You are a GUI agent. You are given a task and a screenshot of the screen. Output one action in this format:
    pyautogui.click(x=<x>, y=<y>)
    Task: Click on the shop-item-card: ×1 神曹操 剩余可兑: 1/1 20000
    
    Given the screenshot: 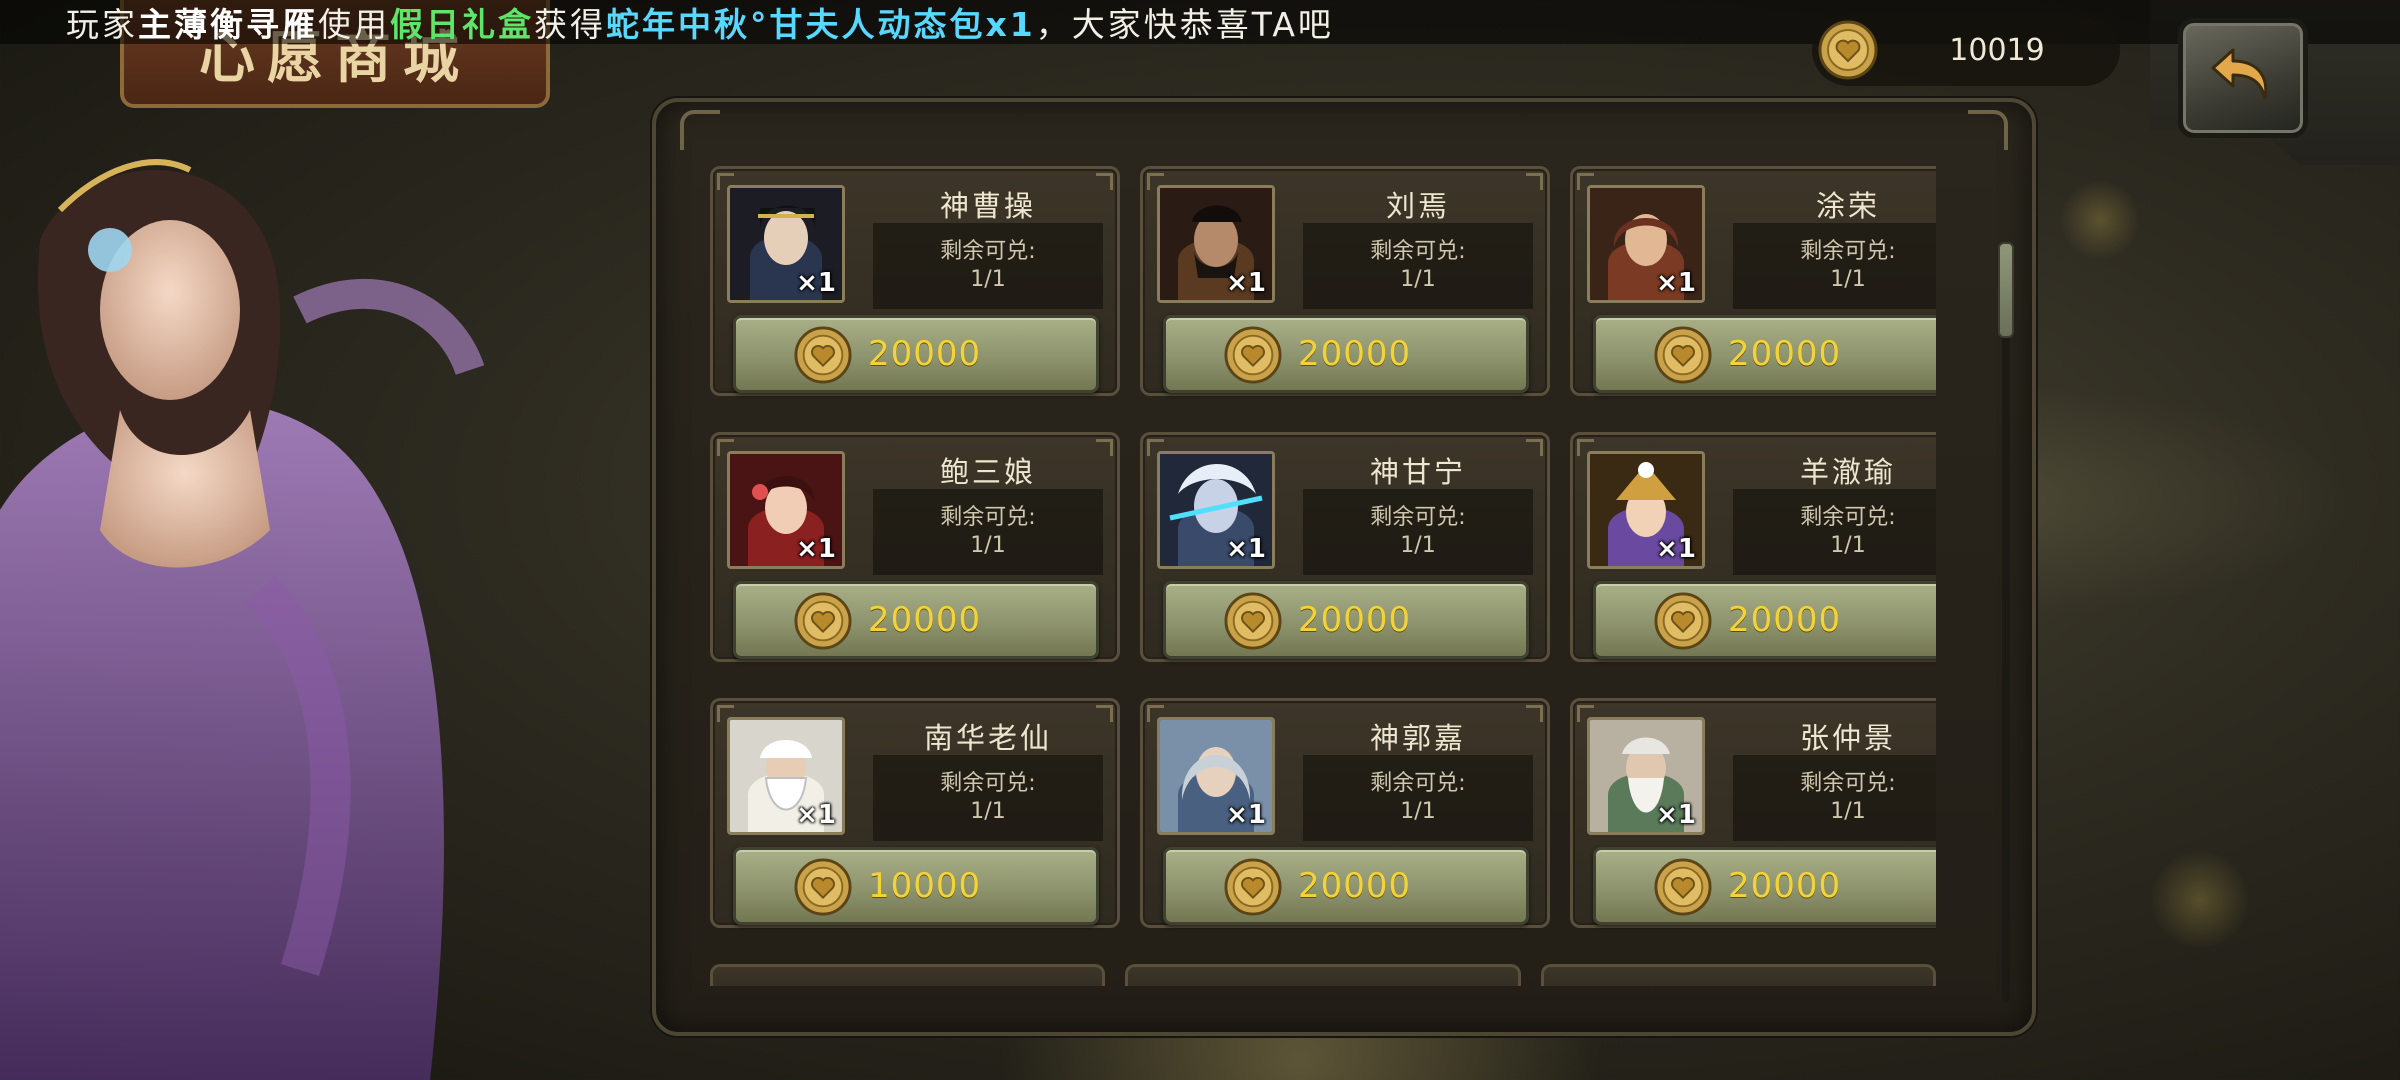 What is the action you would take?
    pyautogui.click(x=915, y=281)
    